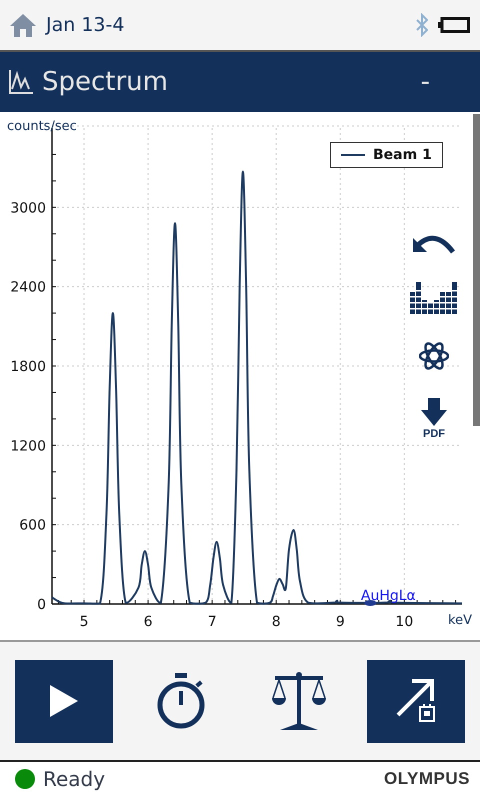 This screenshot has height=800, width=480. I want to click on y-tick-label: 1200, so click(28, 446).